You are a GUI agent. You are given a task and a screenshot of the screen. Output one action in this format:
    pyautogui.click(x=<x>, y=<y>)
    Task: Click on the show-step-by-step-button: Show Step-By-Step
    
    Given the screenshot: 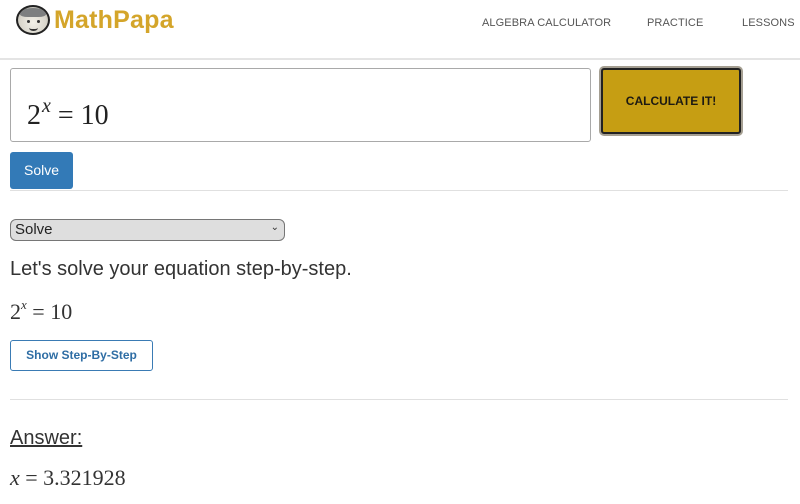 What is the action you would take?
    pyautogui.click(x=81, y=355)
    